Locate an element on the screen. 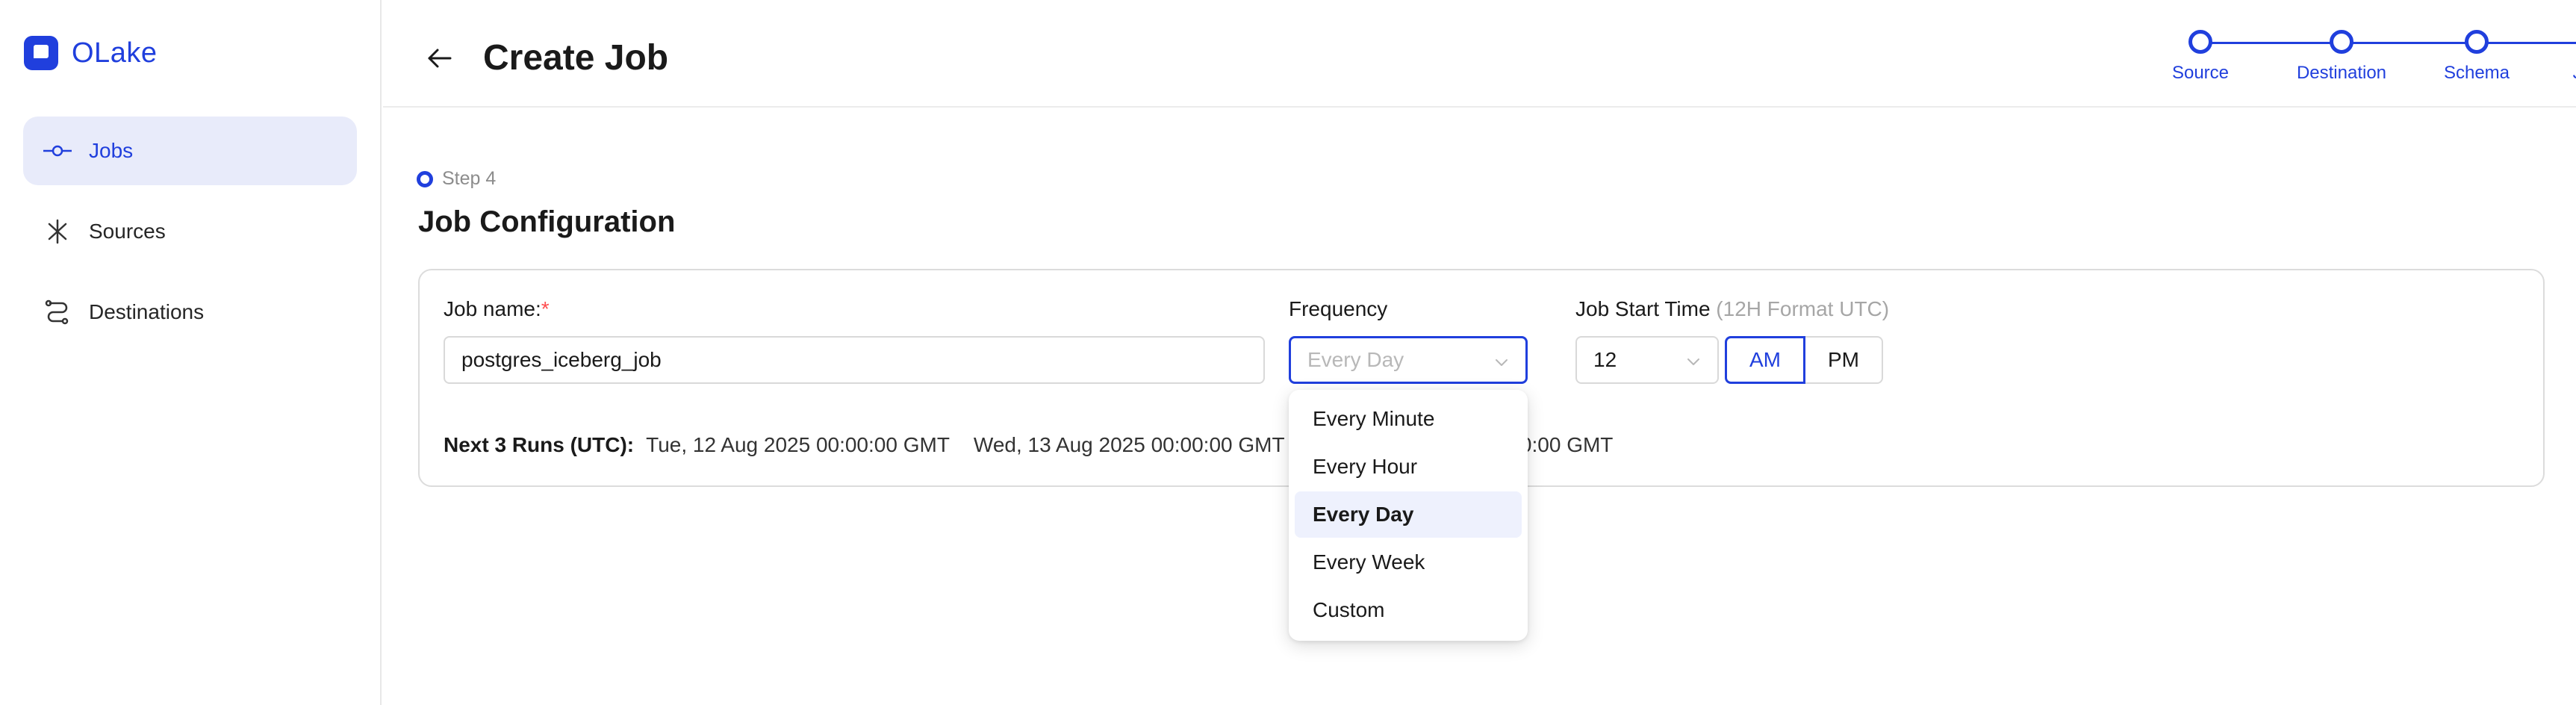 Image resolution: width=2576 pixels, height=705 pixels. progress-stepper: Source Destination Schema Job Config is located at coordinates (2303, 54).